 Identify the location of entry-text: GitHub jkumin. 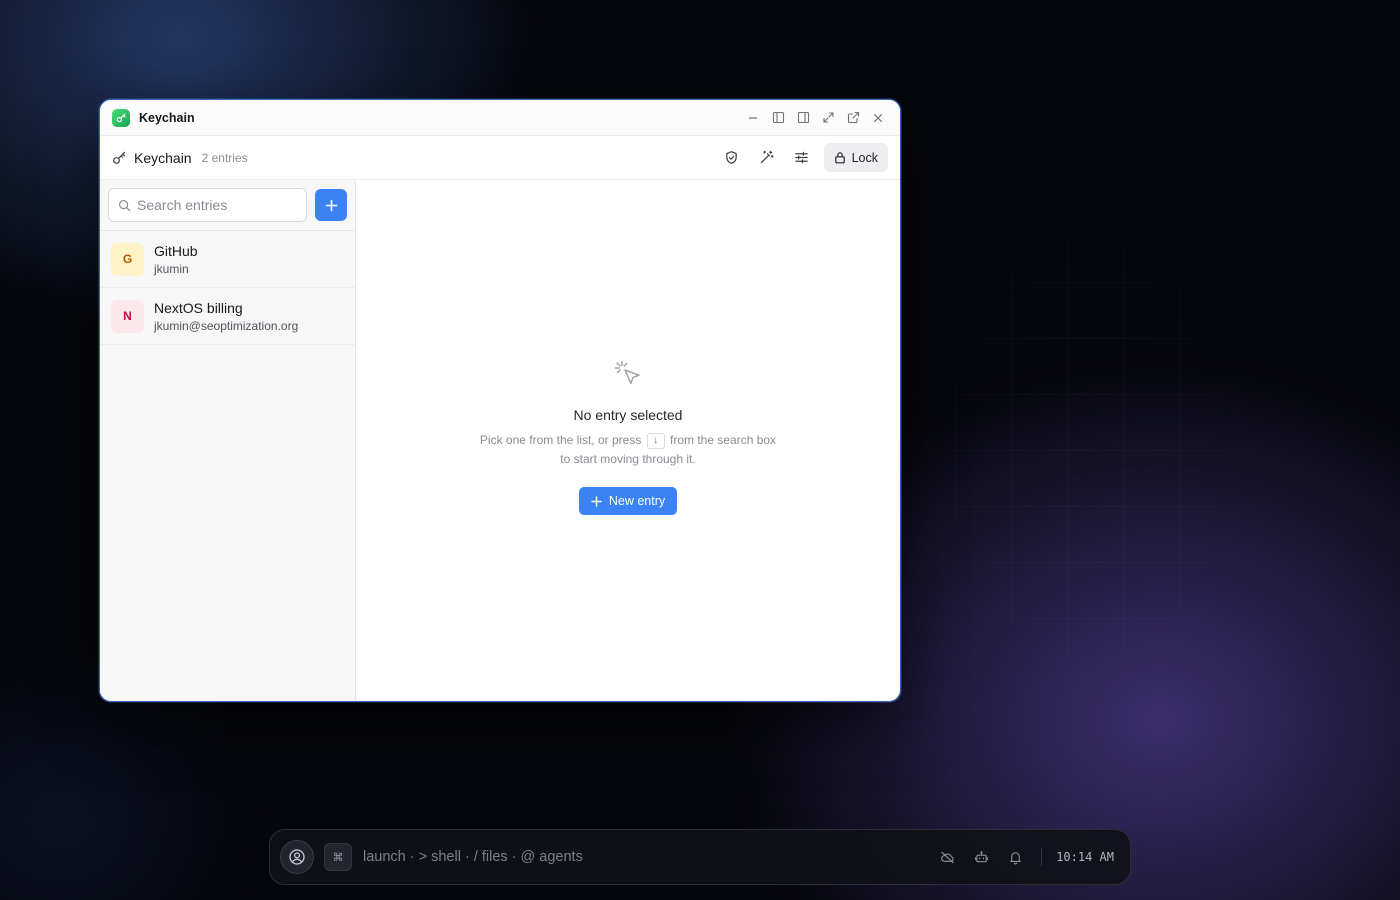
(176, 259).